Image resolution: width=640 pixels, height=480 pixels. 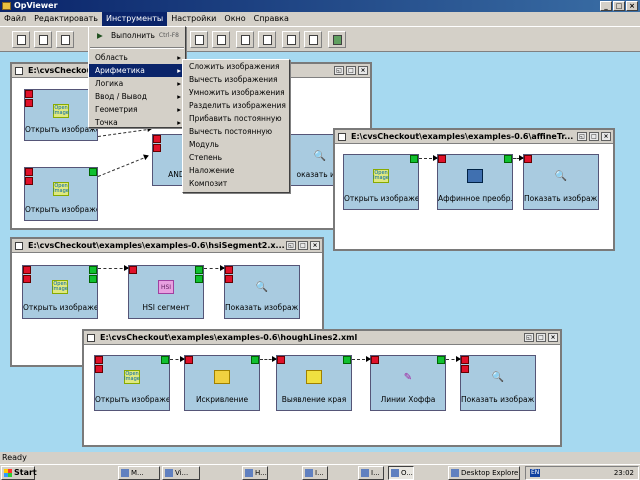 I want to click on menu-item-add-images: Сложить изображения, so click(x=236, y=66).